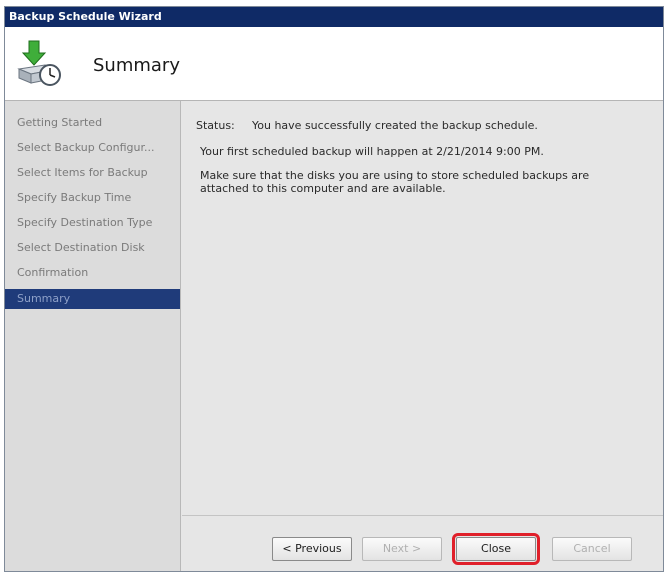  Describe the element at coordinates (92, 248) in the screenshot. I see `nav-step-select-destination-disk: Select Destination Disk` at that location.